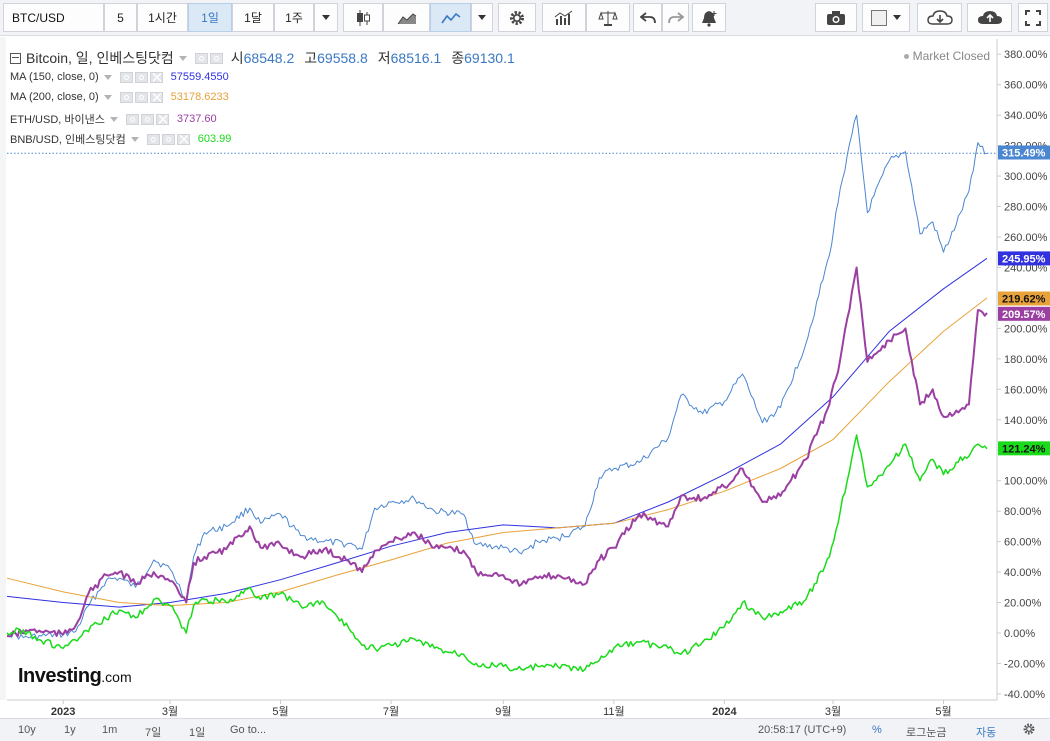  Describe the element at coordinates (1024, 315) in the screenshot. I see `svg-text: 209.57%` at that location.